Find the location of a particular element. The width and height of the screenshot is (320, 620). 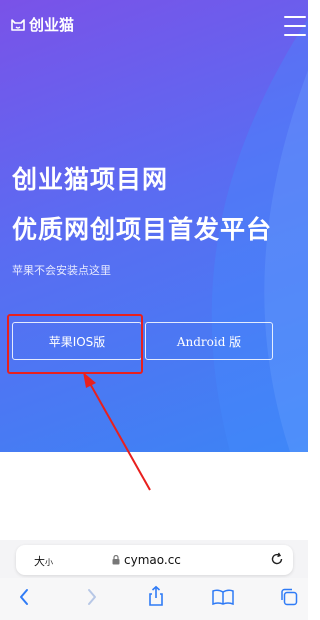

back-icon is located at coordinates (24, 597).